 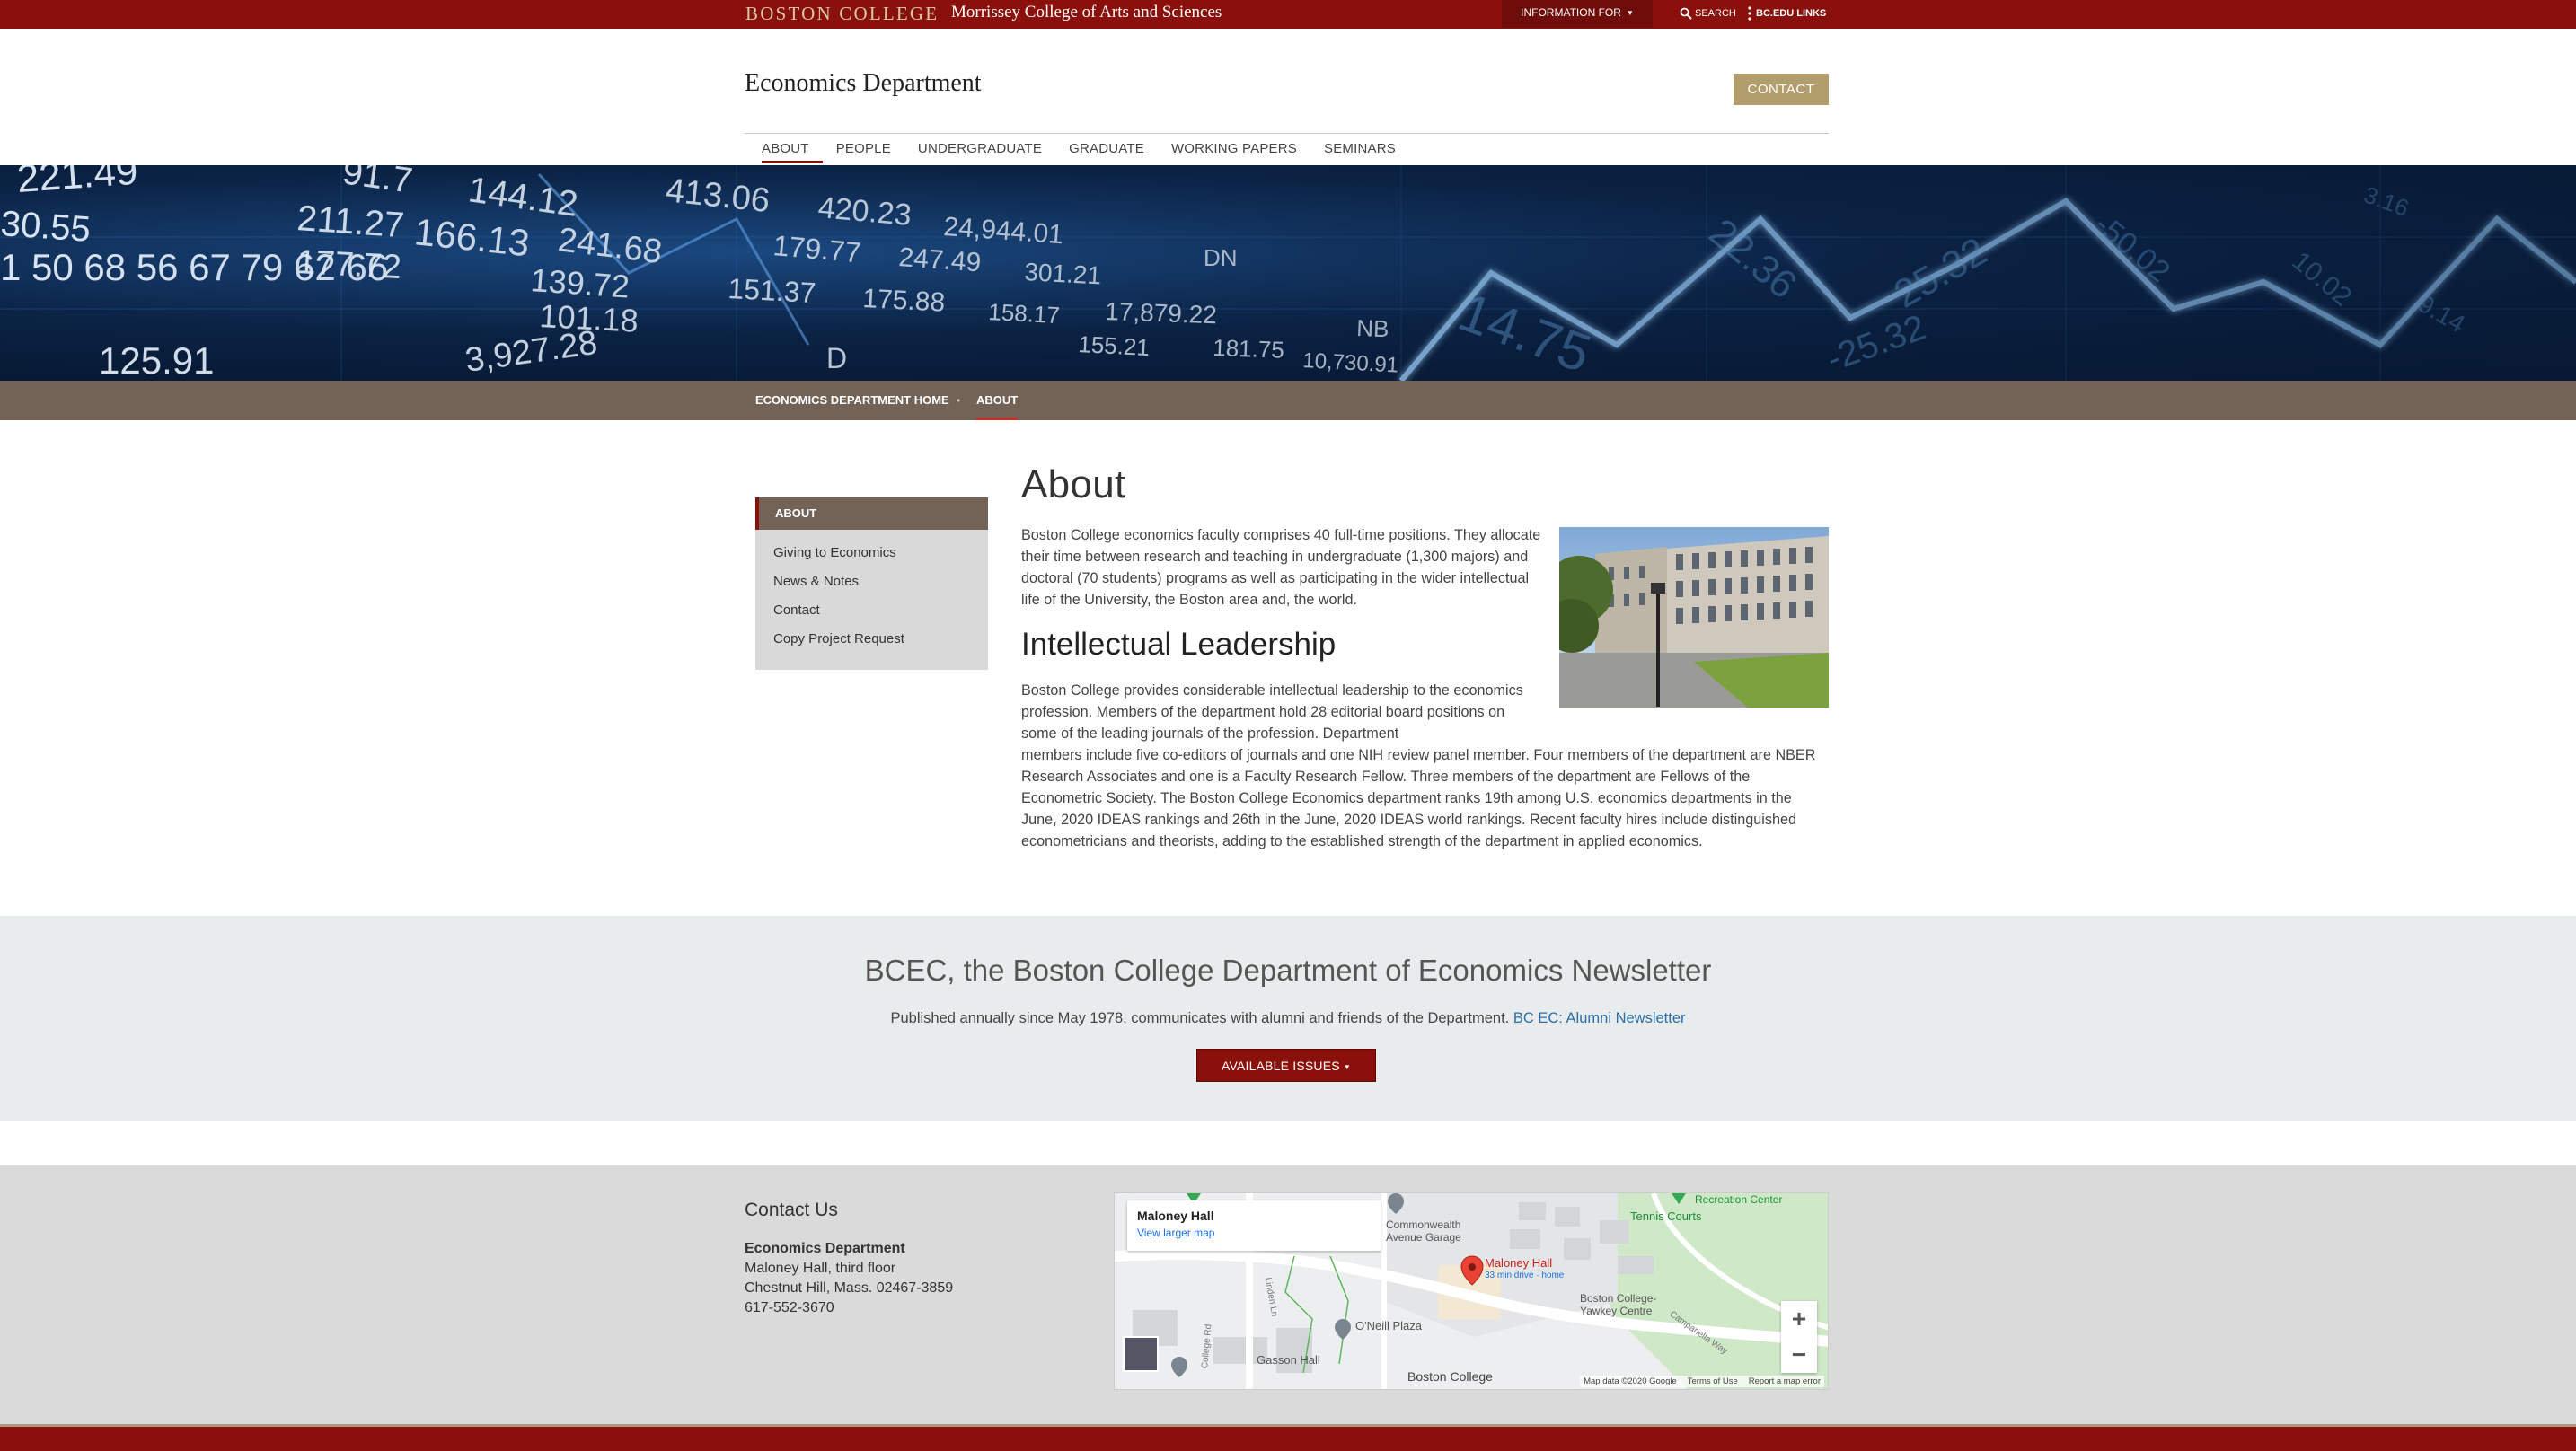 I want to click on sidebar-heading-about: ABOUT, so click(x=871, y=513).